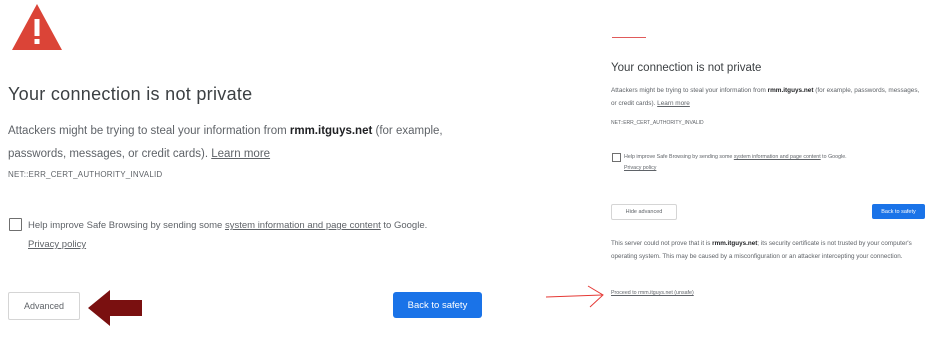 Image resolution: width=925 pixels, height=339 pixels. Describe the element at coordinates (898, 211) in the screenshot. I see `back-to-safety-button-expanded: Back to safety` at that location.